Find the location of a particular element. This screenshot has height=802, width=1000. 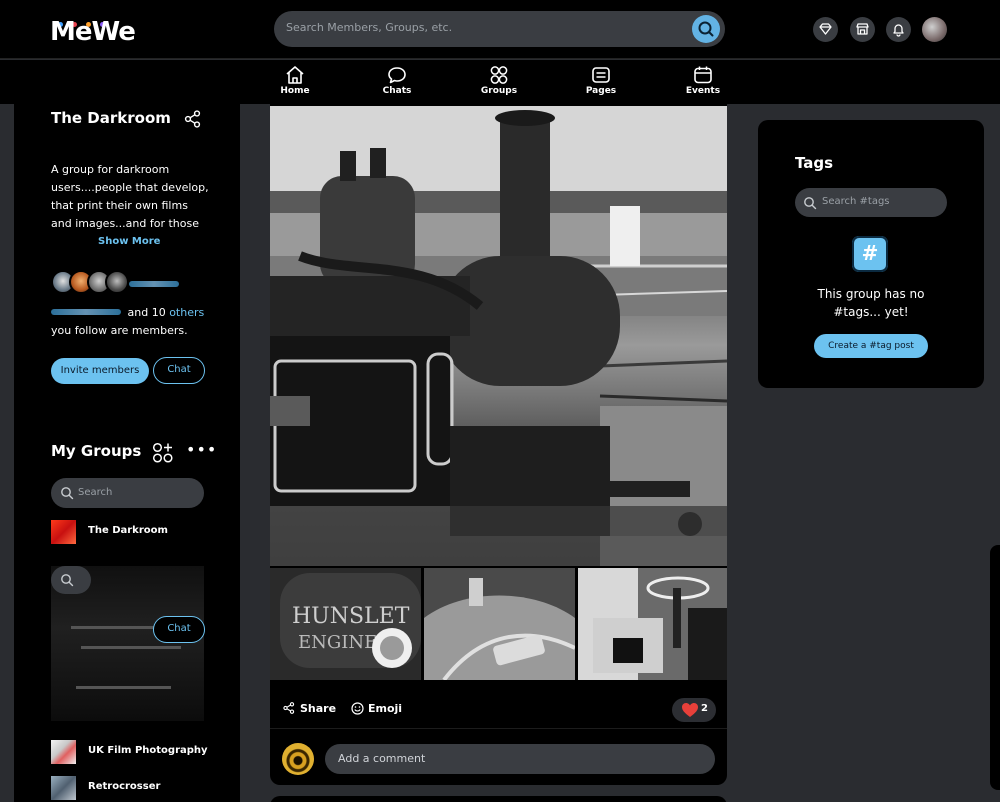

nav-events: Events is located at coordinates (703, 80).